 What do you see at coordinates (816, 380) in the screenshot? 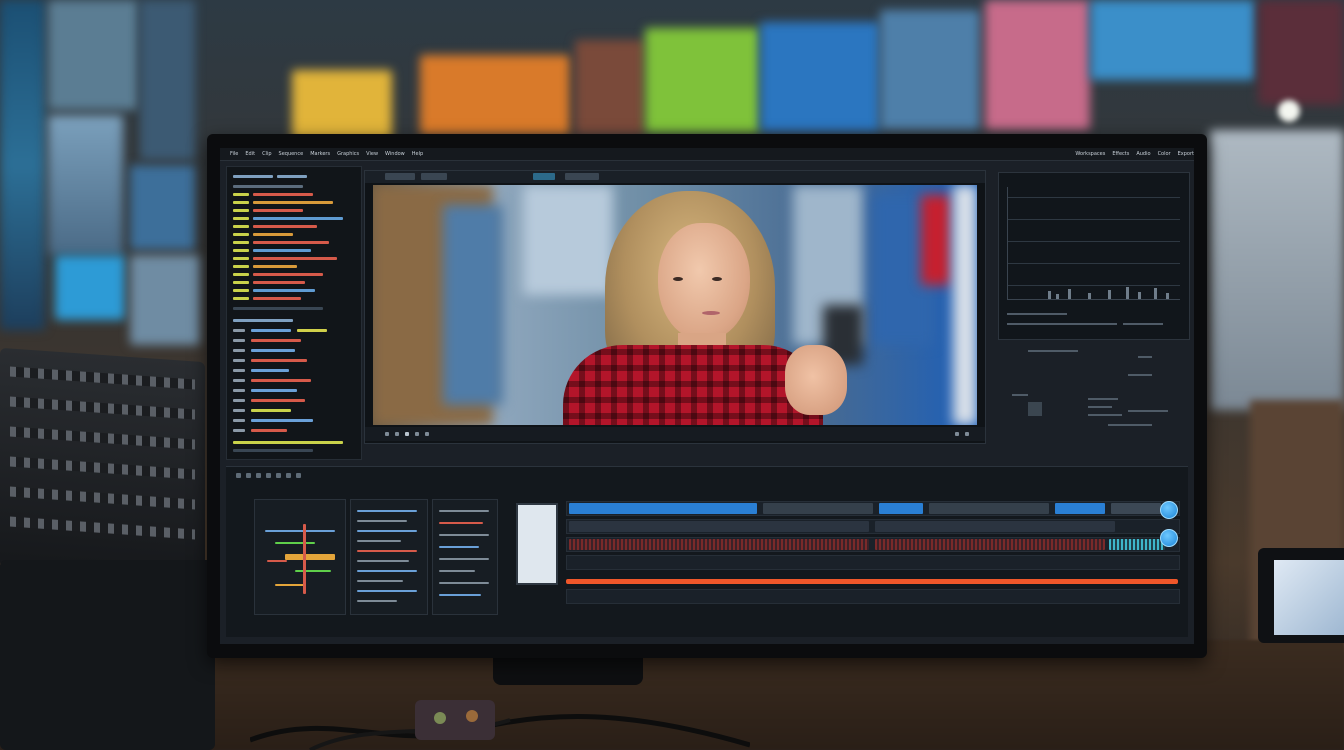
I see `subject-hand` at bounding box center [816, 380].